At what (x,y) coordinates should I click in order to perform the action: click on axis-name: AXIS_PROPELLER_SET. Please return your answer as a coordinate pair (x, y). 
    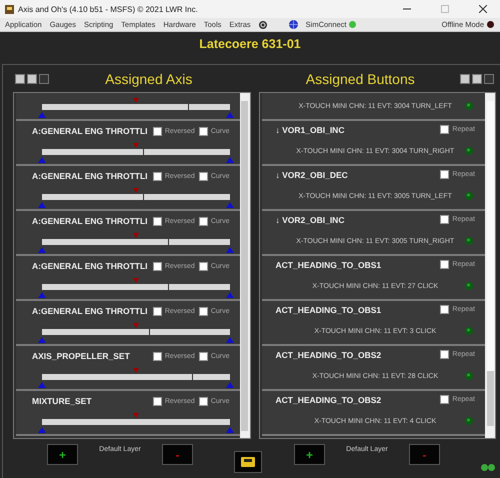
    Looking at the image, I should click on (81, 356).